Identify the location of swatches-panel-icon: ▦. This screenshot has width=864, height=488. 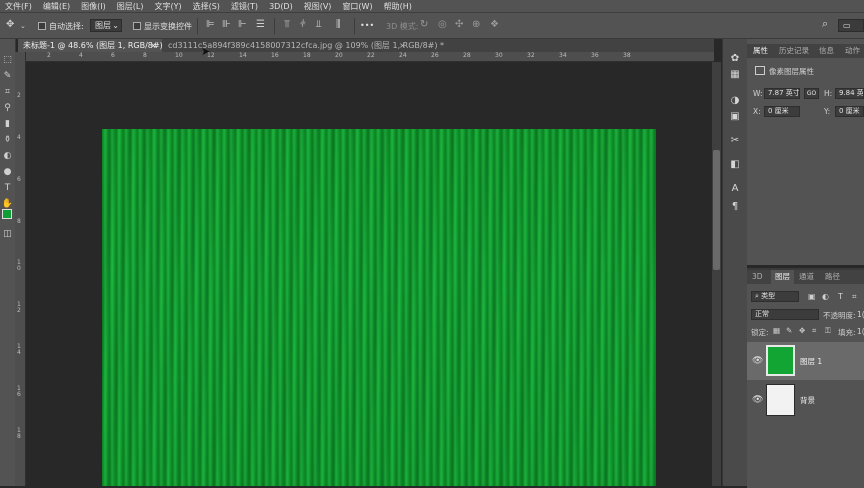
(735, 74).